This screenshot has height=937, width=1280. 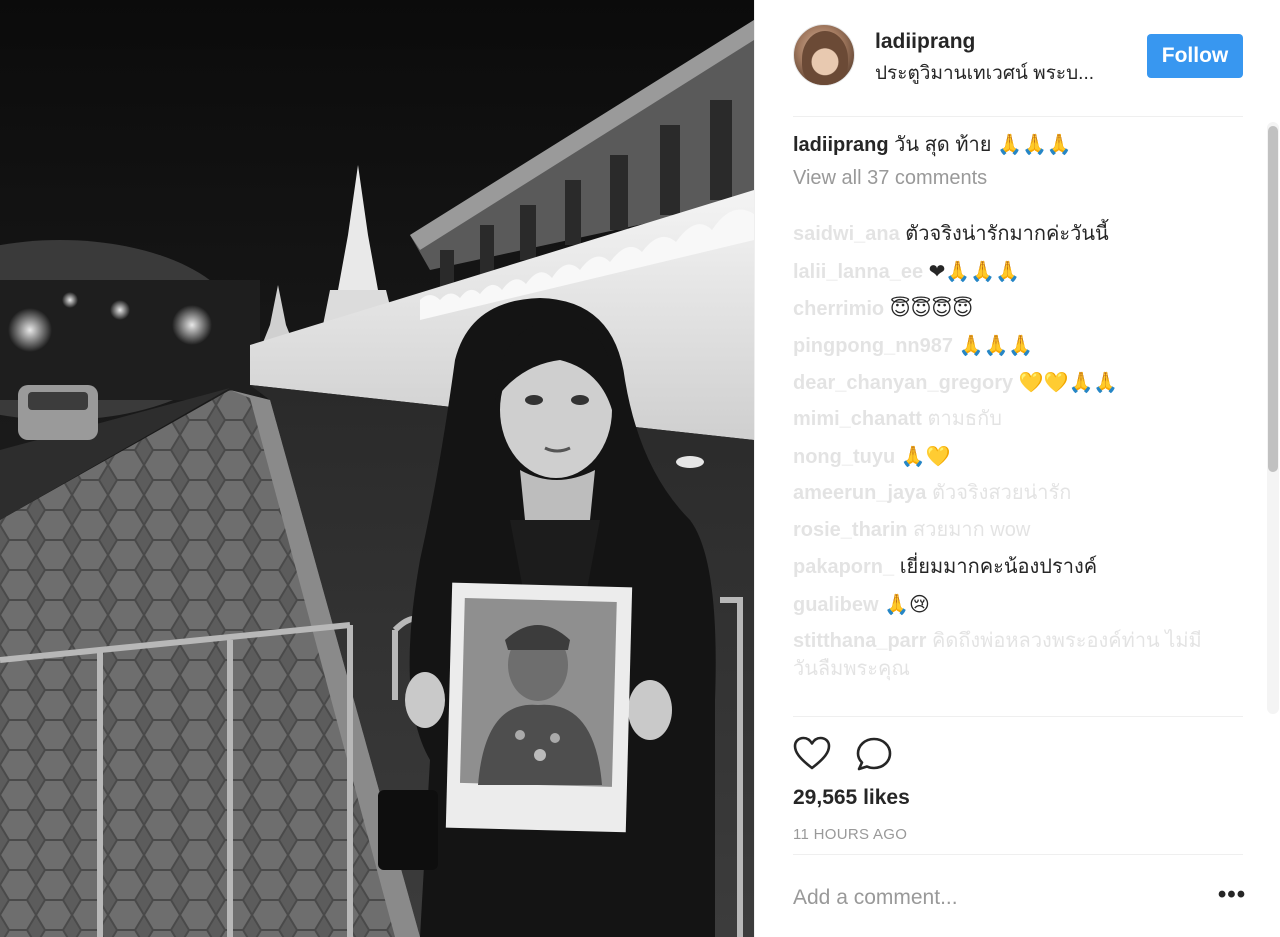 I want to click on comment-username: nong_tuyu, so click(x=844, y=457).